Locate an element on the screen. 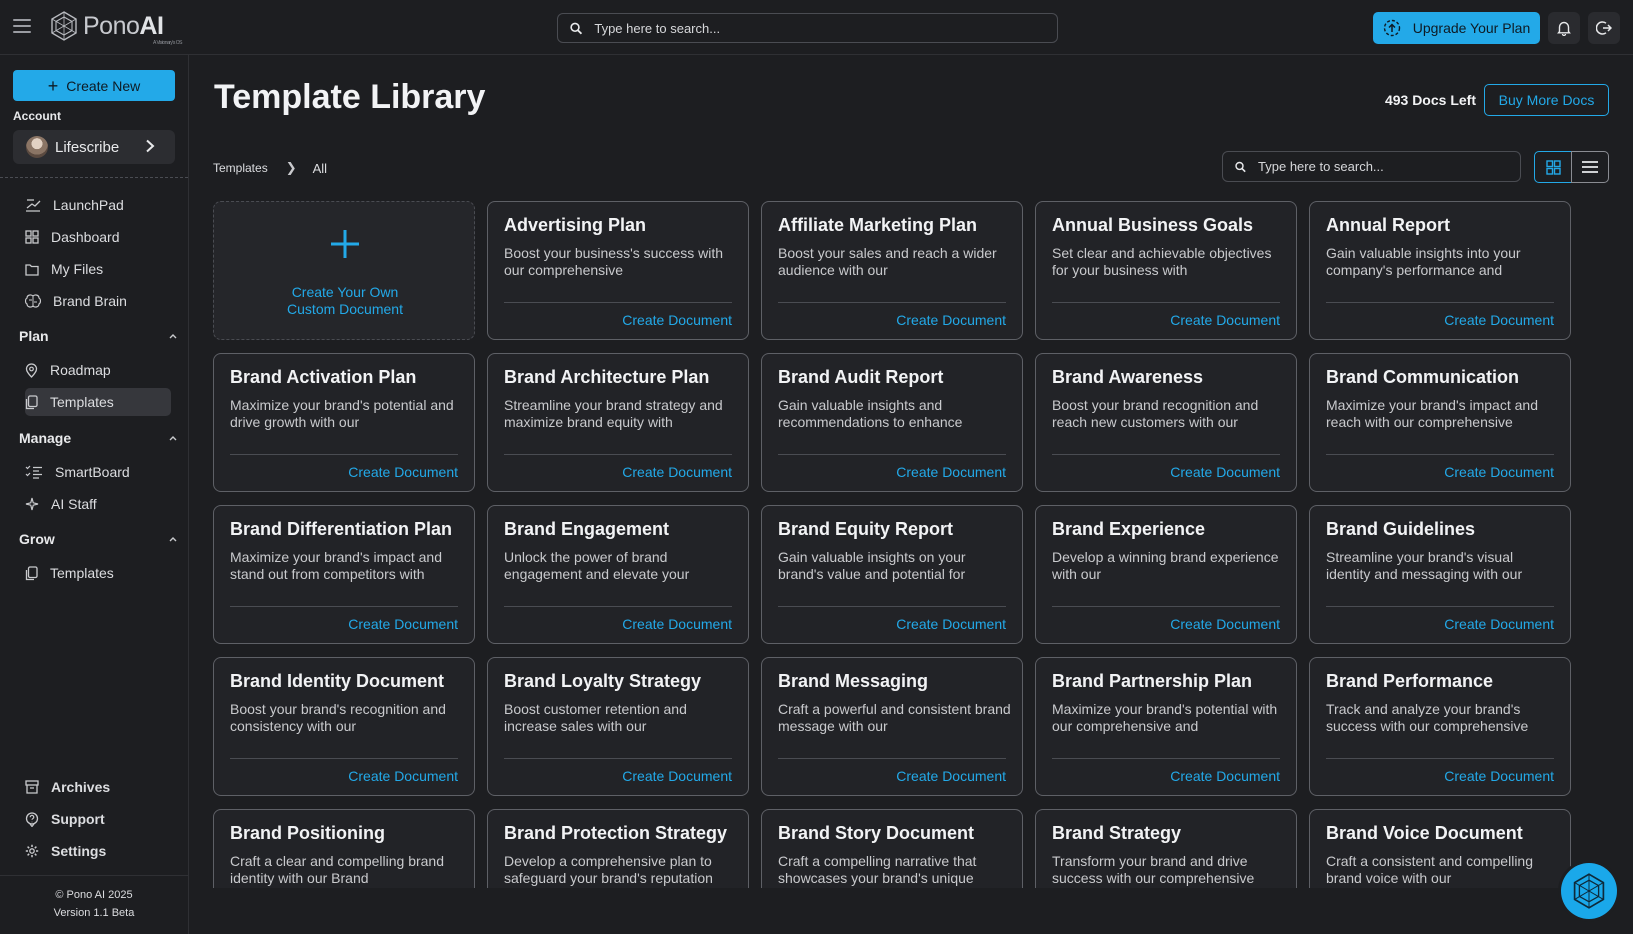  sidebar-item-brand-brain: Brand Brain is located at coordinates (98, 301).